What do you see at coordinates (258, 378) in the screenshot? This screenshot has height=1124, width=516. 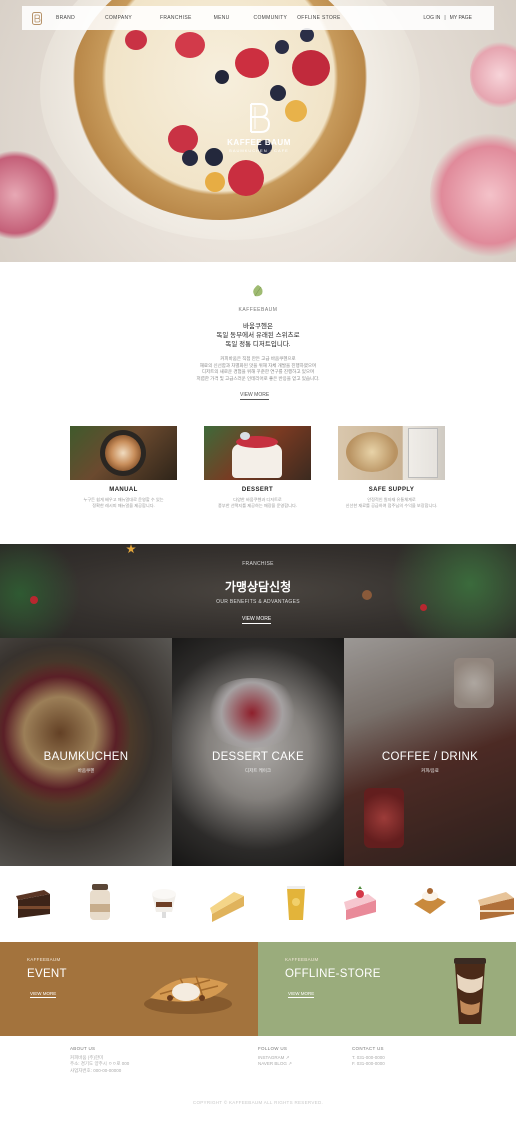 I see `desc-line: 저렴한 가격 및 고급스러운 인테리어로 좋은 반응을 얻고 있습니다.` at bounding box center [258, 378].